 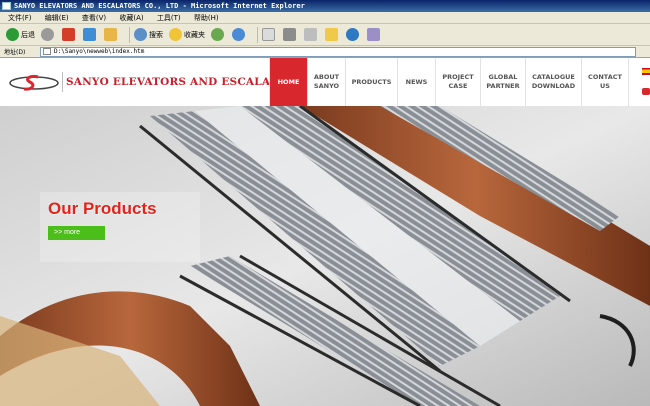 I want to click on stop-button, so click(x=69, y=34).